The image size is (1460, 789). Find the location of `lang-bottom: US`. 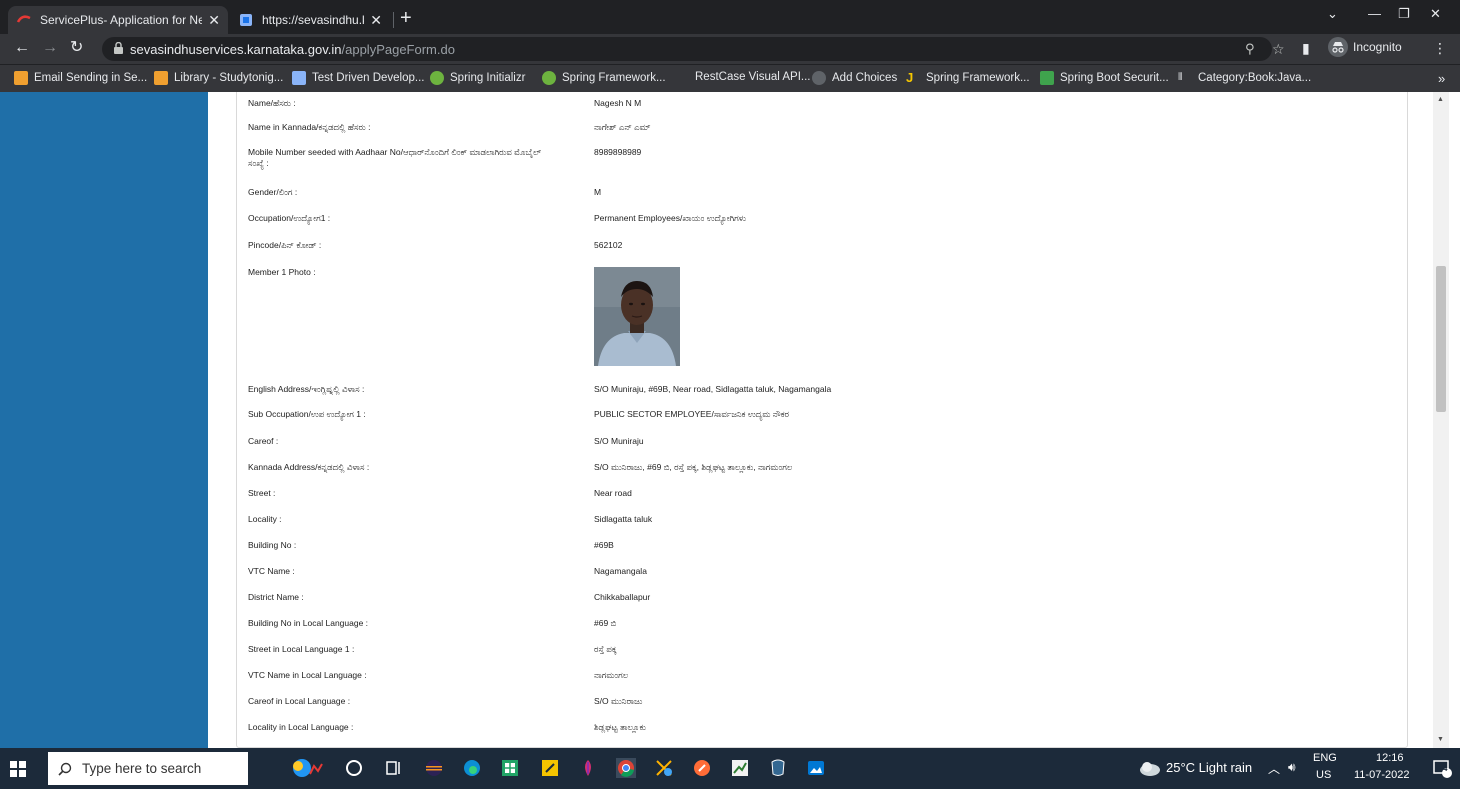

lang-bottom: US is located at coordinates (1323, 775).